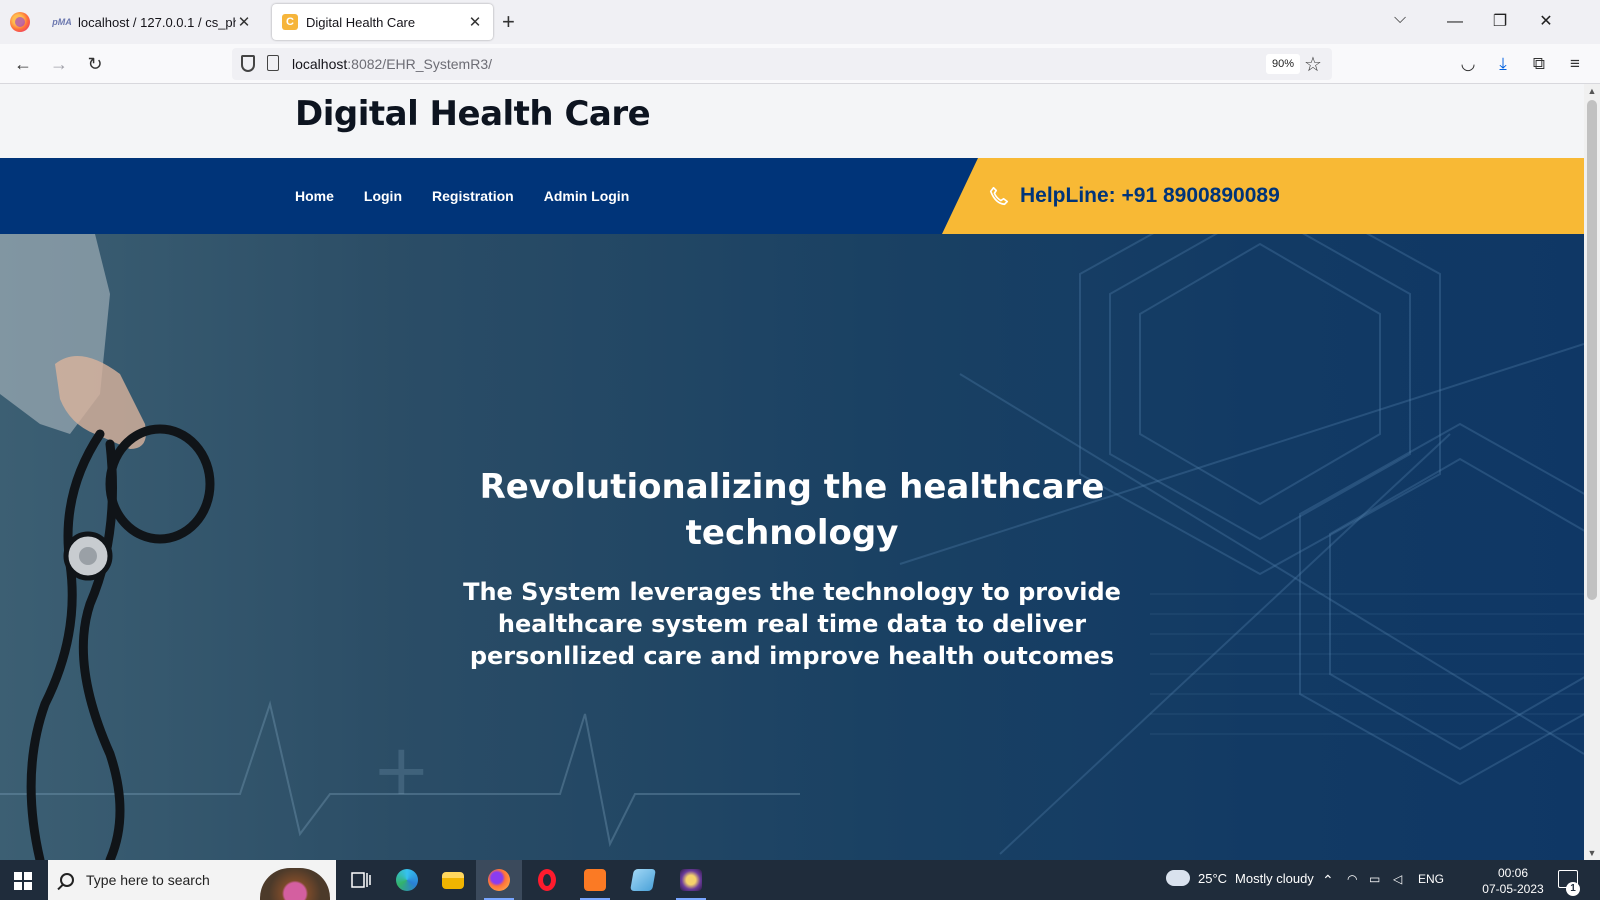  What do you see at coordinates (595, 880) in the screenshot?
I see `xampp-control-icon` at bounding box center [595, 880].